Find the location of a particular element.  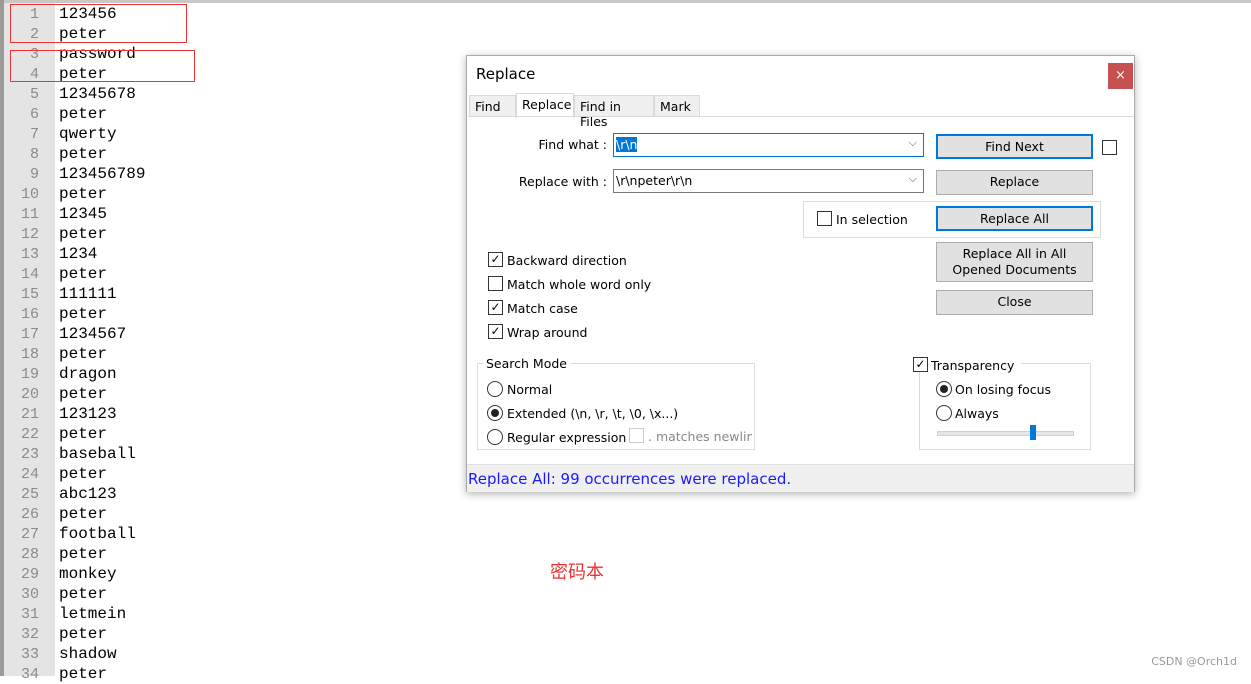

replace-with-value: \r\npeter\r\n is located at coordinates (654, 180).